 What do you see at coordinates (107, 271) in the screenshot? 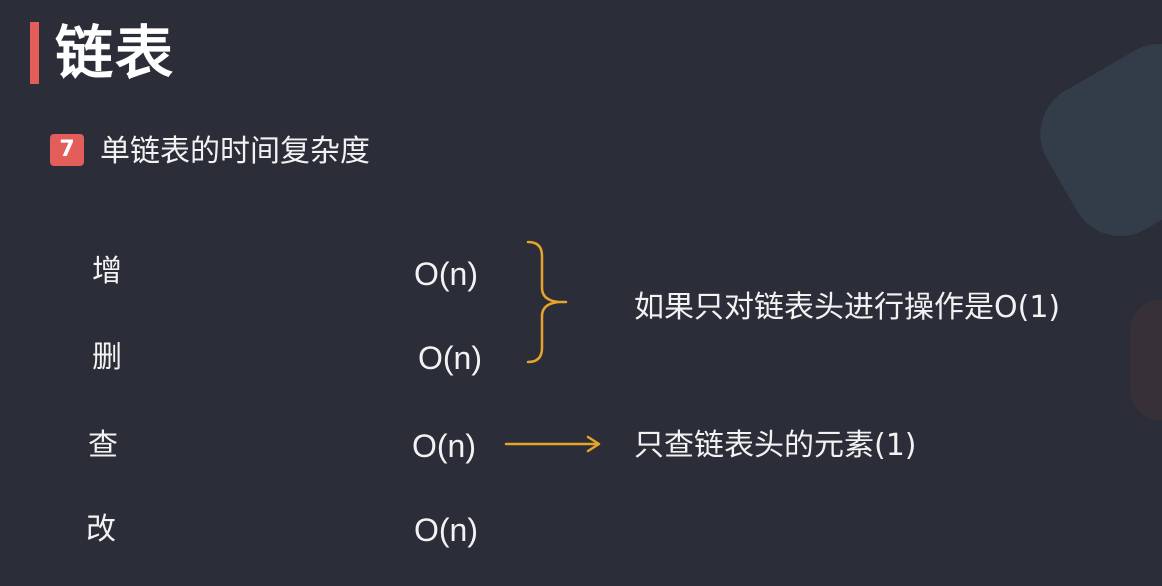
I see `operation-add-label: 增` at bounding box center [107, 271].